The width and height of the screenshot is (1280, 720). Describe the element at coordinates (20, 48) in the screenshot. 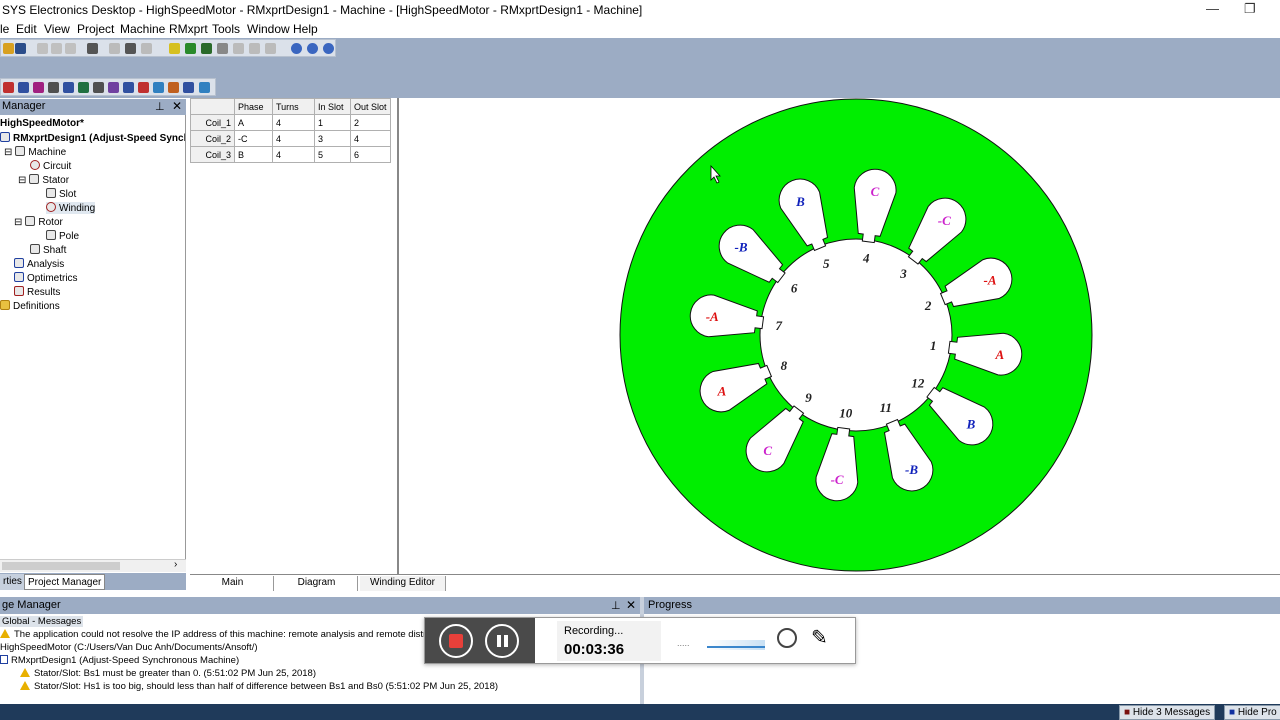

I see `save-icon` at that location.